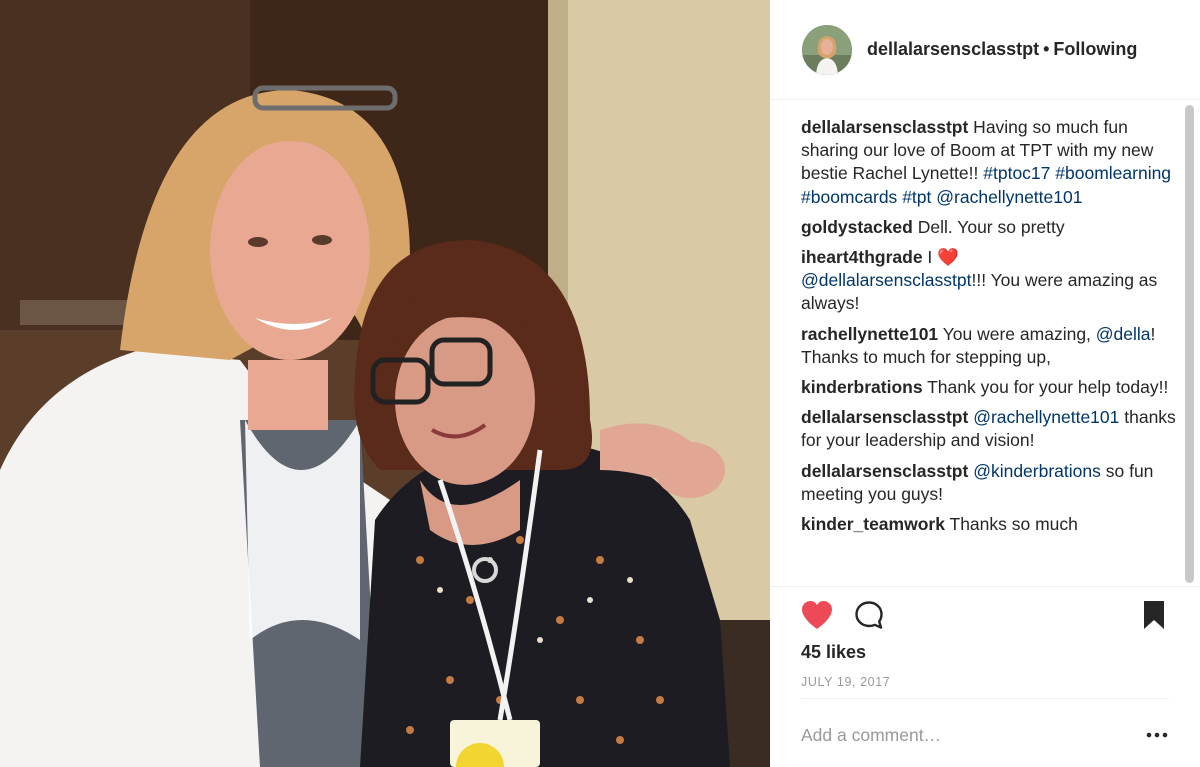 The height and width of the screenshot is (767, 1200). Describe the element at coordinates (951, 735) in the screenshot. I see `add-comment-input` at that location.